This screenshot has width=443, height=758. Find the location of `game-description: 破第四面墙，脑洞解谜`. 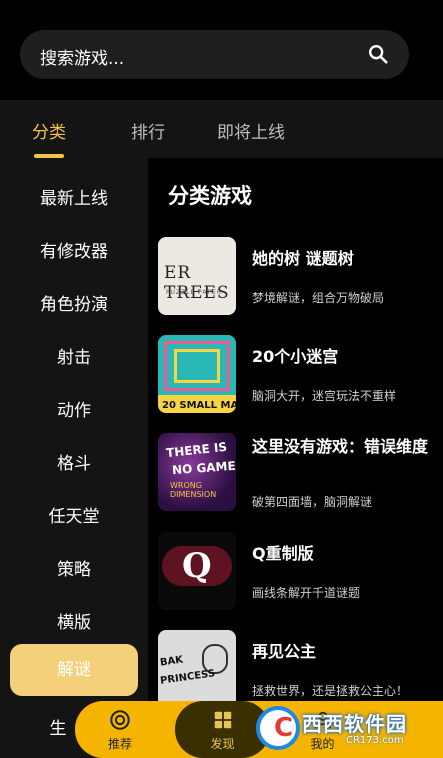

game-description: 破第四面墙，脑洞解谜 is located at coordinates (312, 502).